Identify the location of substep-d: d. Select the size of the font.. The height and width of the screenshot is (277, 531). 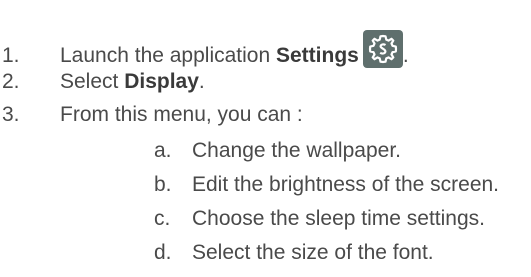
(294, 253).